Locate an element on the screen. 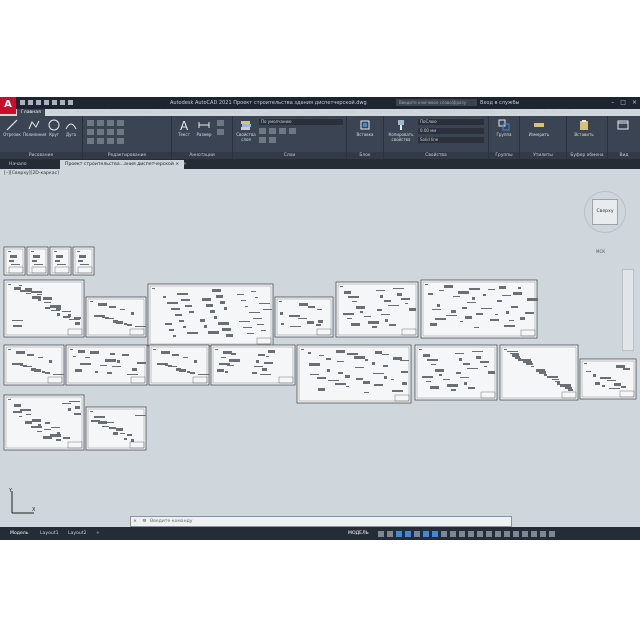 This screenshot has height=640, width=640. lock-ui-icon is located at coordinates (516, 533).